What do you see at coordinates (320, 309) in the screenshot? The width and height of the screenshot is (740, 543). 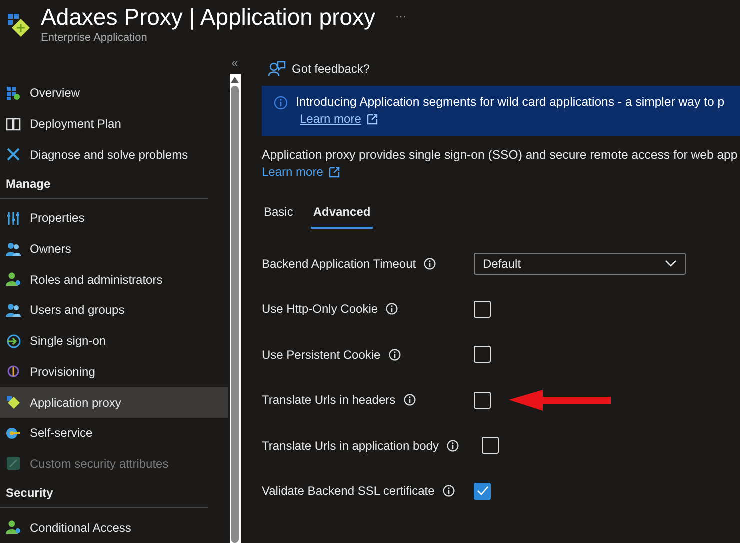 I see `setting-label: Use Http-Only Cookie` at bounding box center [320, 309].